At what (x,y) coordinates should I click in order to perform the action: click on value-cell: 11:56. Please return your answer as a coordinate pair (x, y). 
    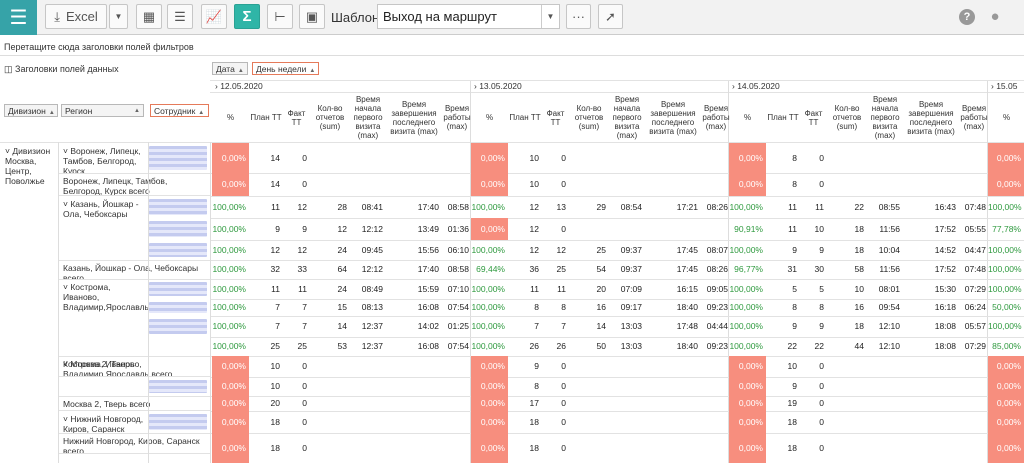
    Looking at the image, I should click on (889, 269).